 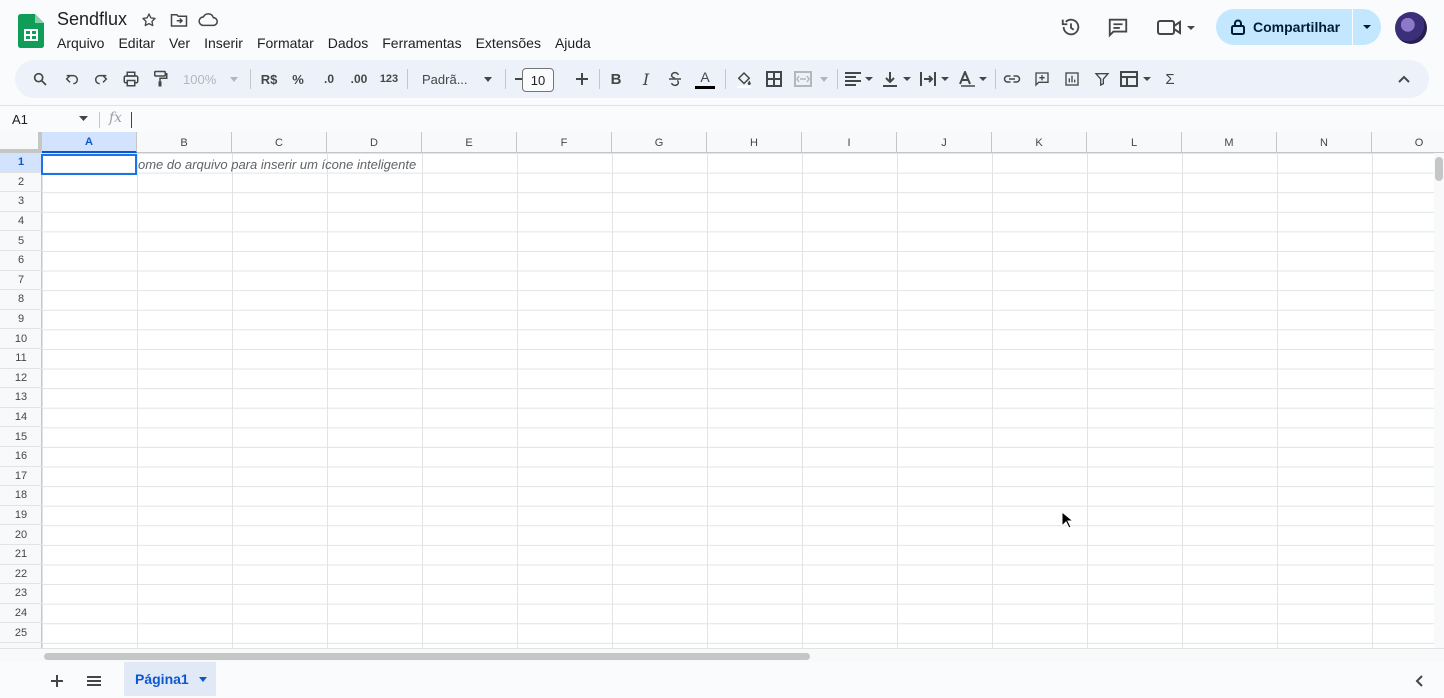 I want to click on row-header-14: 14, so click(x=21, y=418).